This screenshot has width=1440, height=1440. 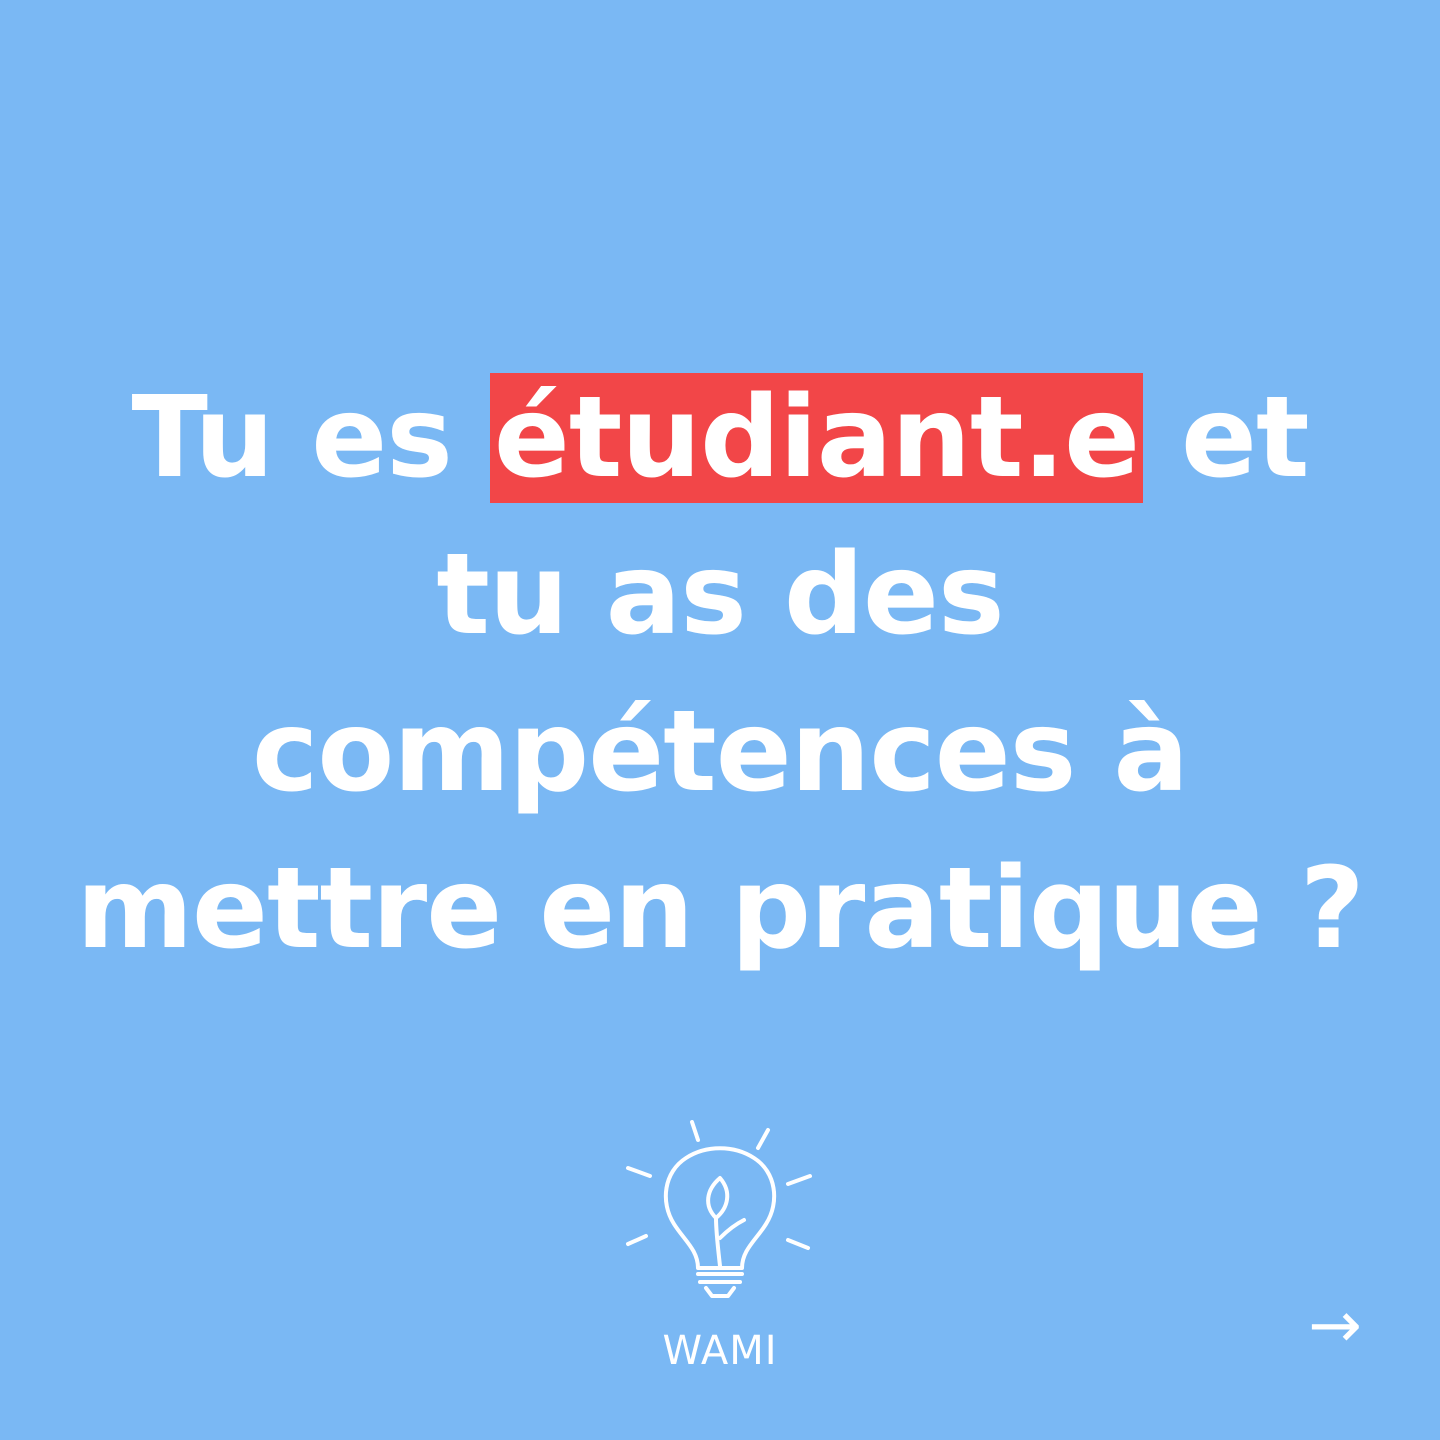 I want to click on next-arrow-button: →, so click(x=1335, y=1326).